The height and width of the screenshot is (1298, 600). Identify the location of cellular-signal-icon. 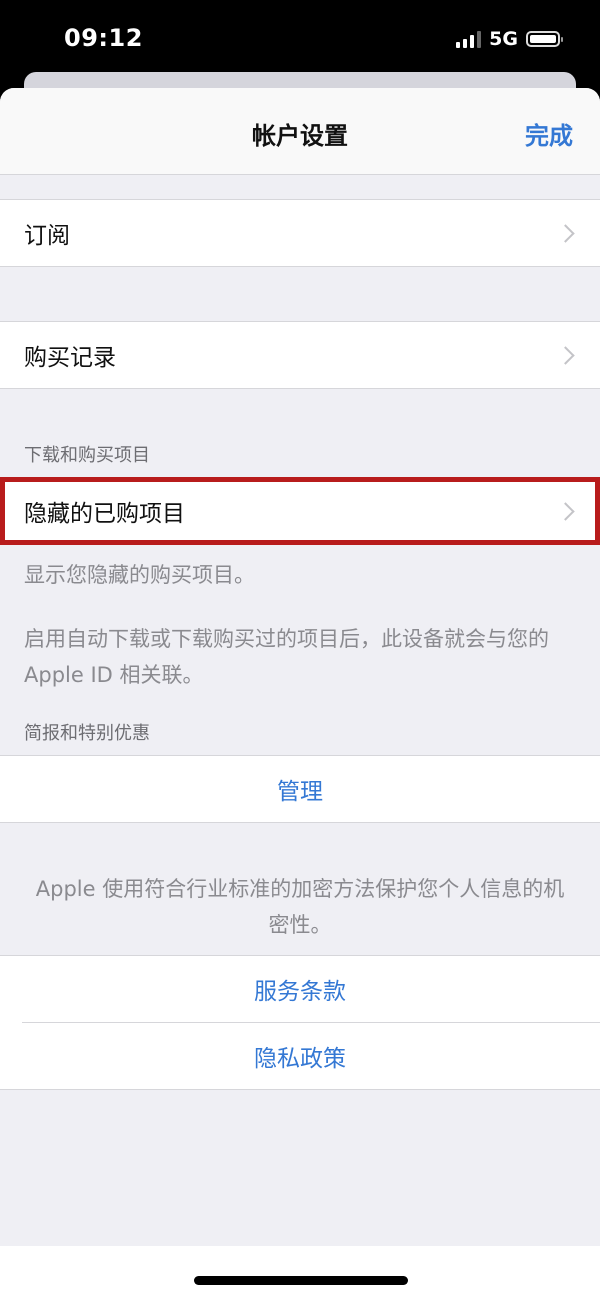
(469, 39).